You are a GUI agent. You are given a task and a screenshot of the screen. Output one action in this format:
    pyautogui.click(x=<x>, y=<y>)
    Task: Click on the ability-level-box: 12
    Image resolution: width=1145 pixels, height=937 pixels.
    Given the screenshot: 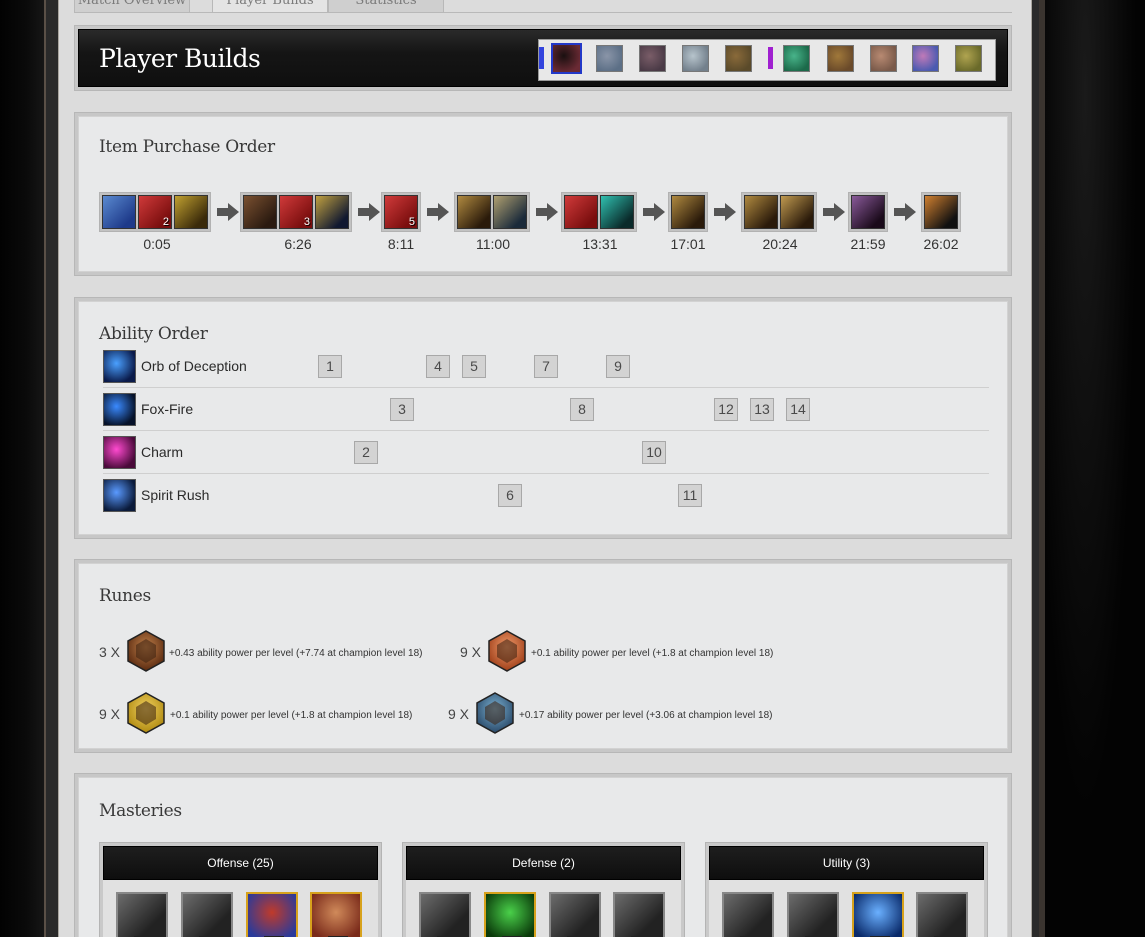 What is the action you would take?
    pyautogui.click(x=726, y=409)
    